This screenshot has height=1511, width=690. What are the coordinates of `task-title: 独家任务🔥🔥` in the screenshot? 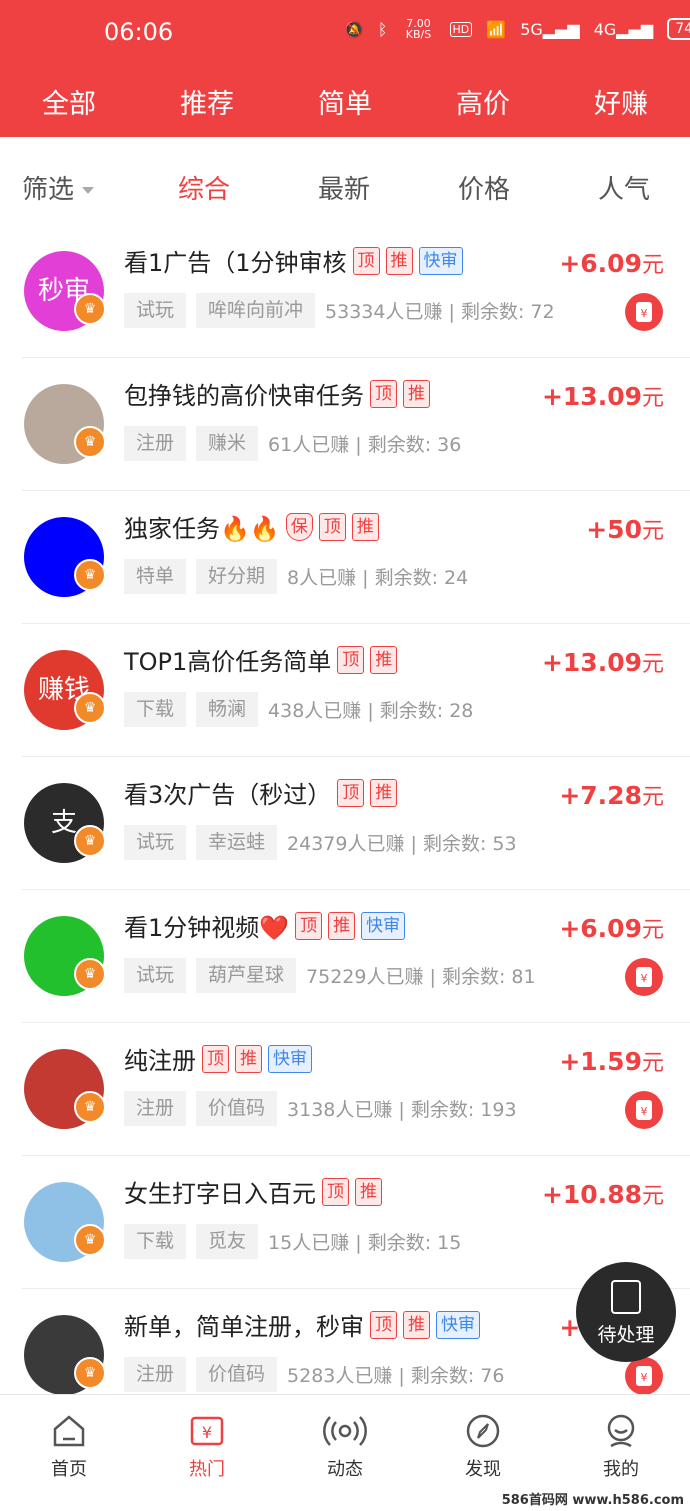 It's located at (202, 529).